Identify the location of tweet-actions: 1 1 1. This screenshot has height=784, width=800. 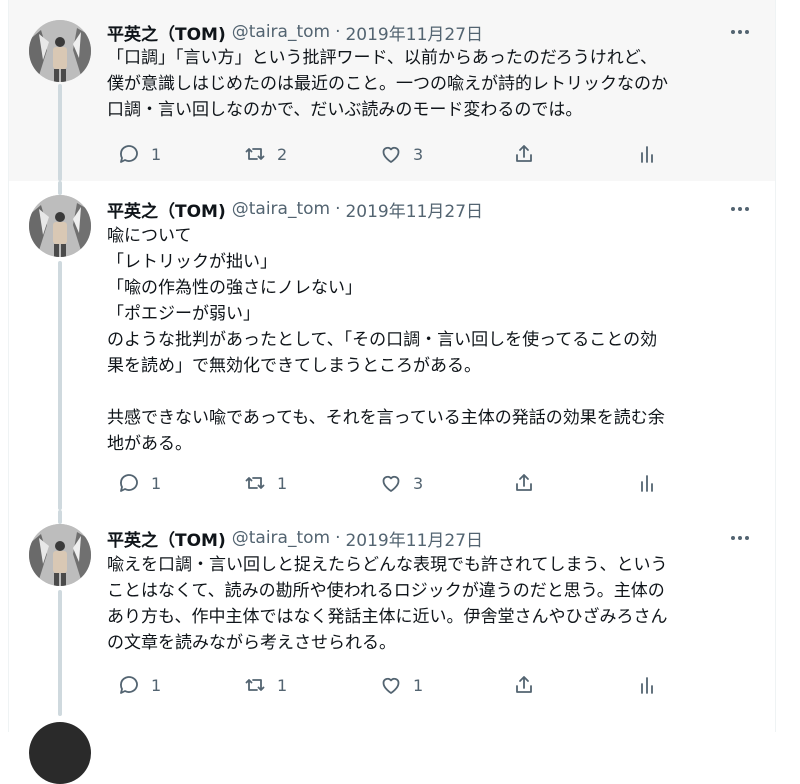
(387, 685).